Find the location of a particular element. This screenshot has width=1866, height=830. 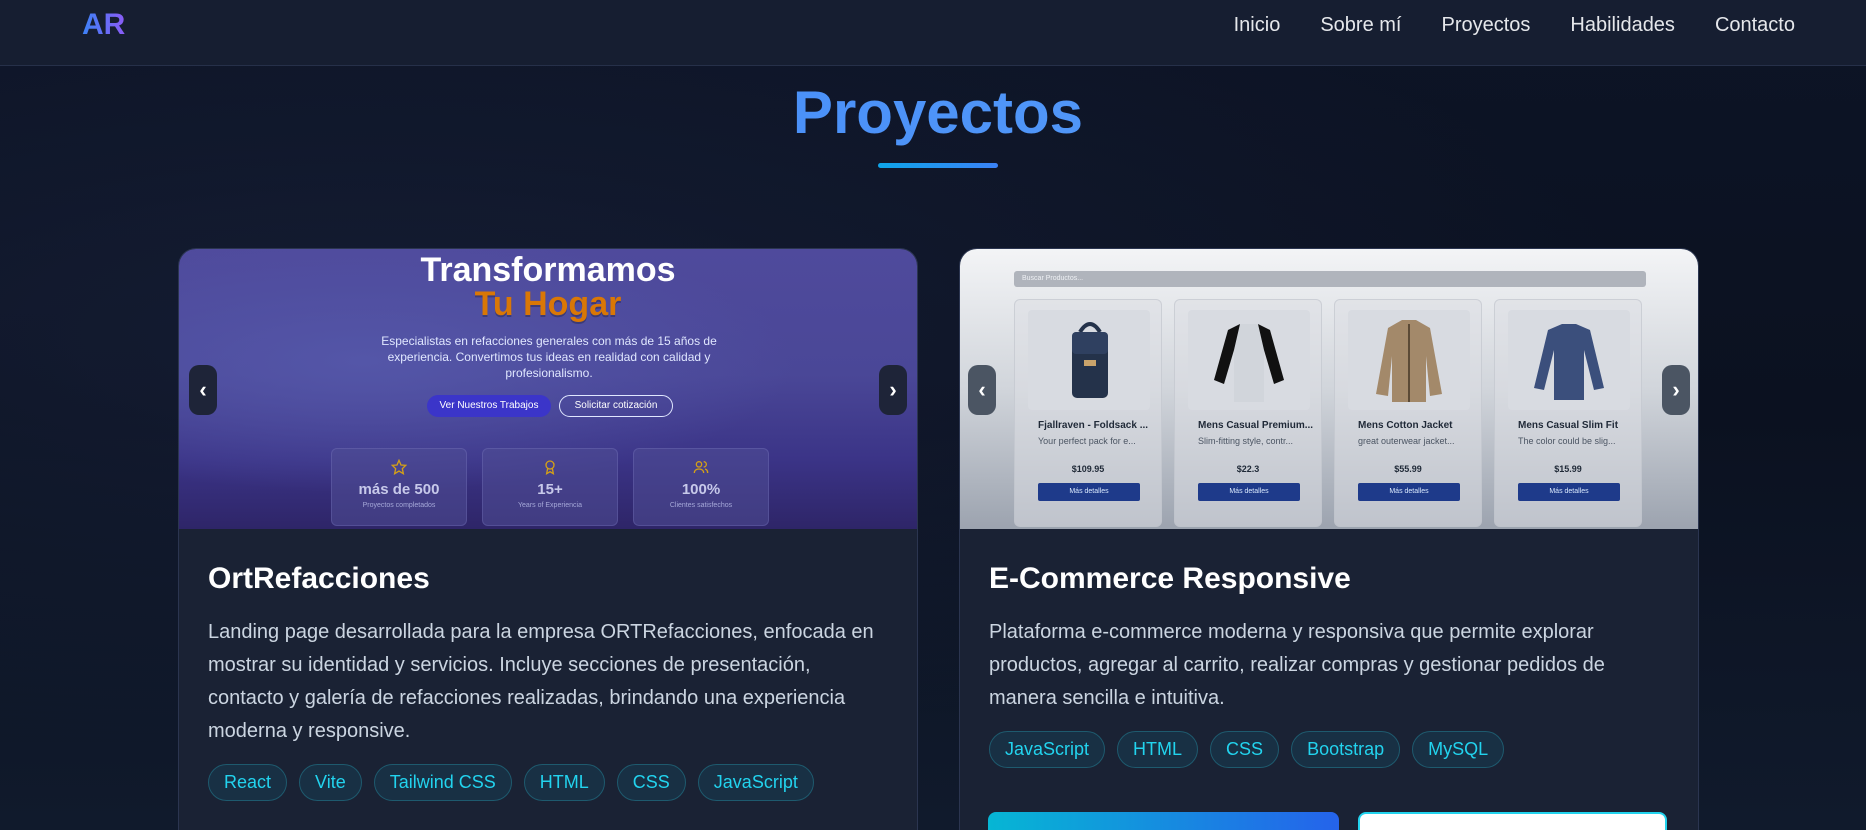

nav-link-contacto: Contacto is located at coordinates (1755, 25).